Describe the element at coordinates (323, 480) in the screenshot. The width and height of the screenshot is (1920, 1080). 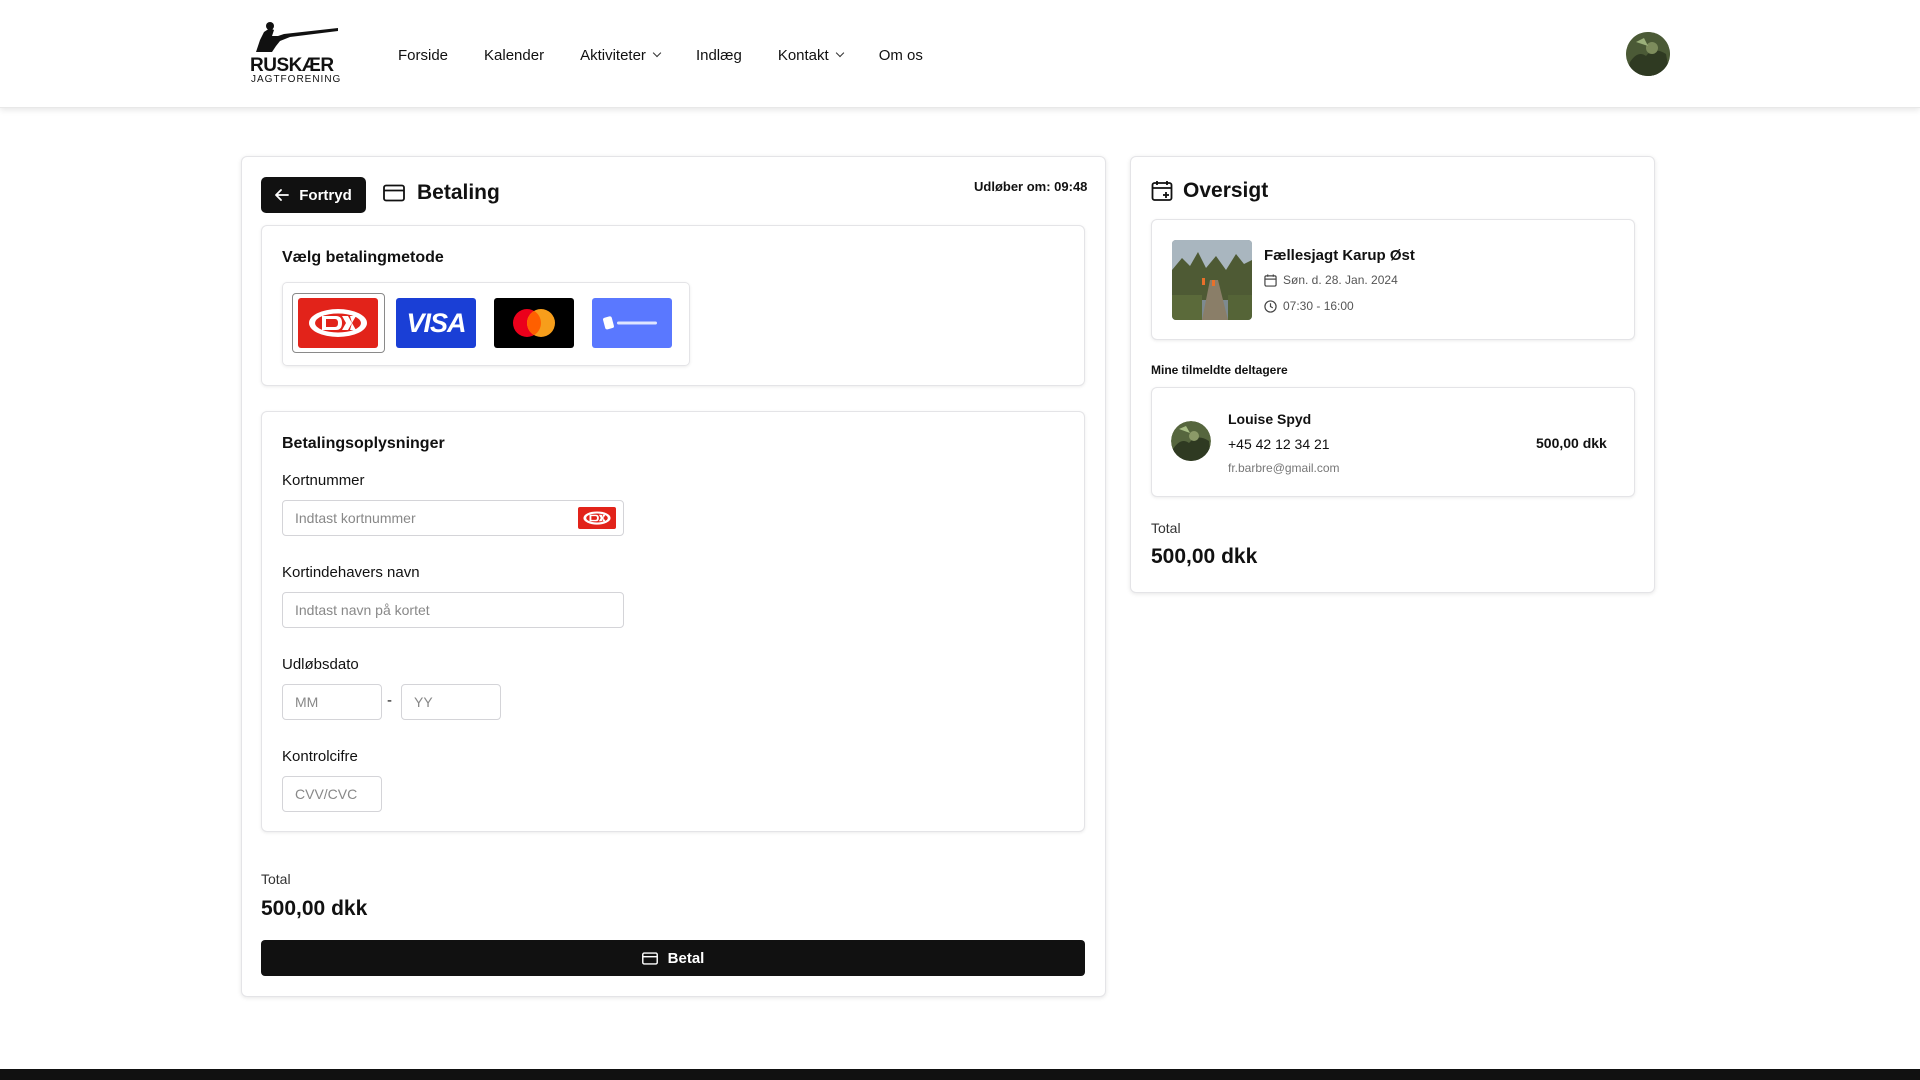
I see `card-number-label: Kortnummer` at that location.